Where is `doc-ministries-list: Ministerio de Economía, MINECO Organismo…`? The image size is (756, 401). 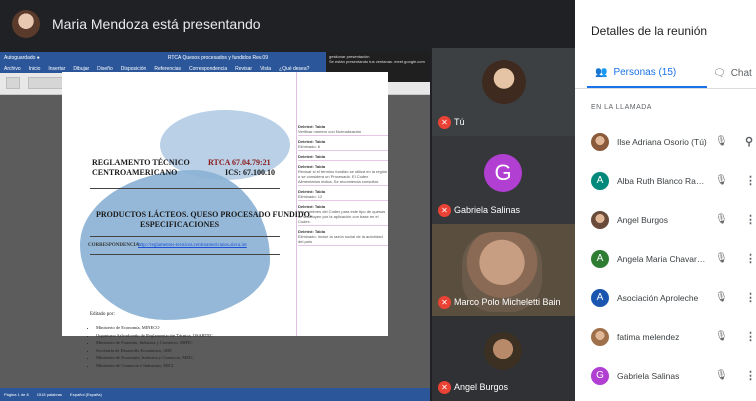
doc-ministries-list: Ministerio de Economía, MINECO Organismo… is located at coordinates (154, 346).